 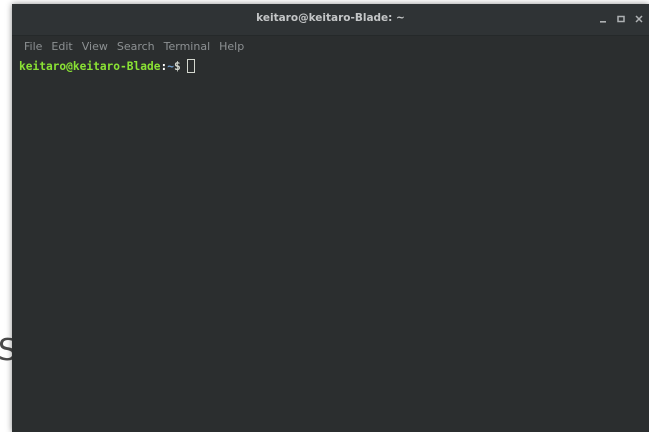 I want to click on title-bar: keitaro@keitaro-Blade: ~, so click(x=330, y=20).